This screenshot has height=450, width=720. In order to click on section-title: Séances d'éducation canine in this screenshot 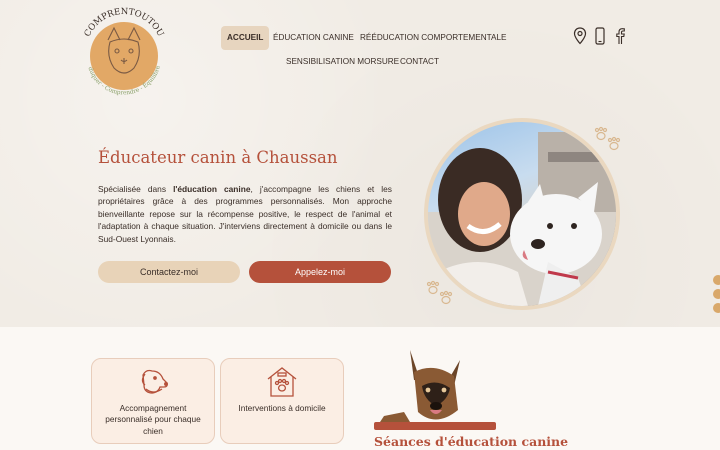, I will do `click(471, 441)`.